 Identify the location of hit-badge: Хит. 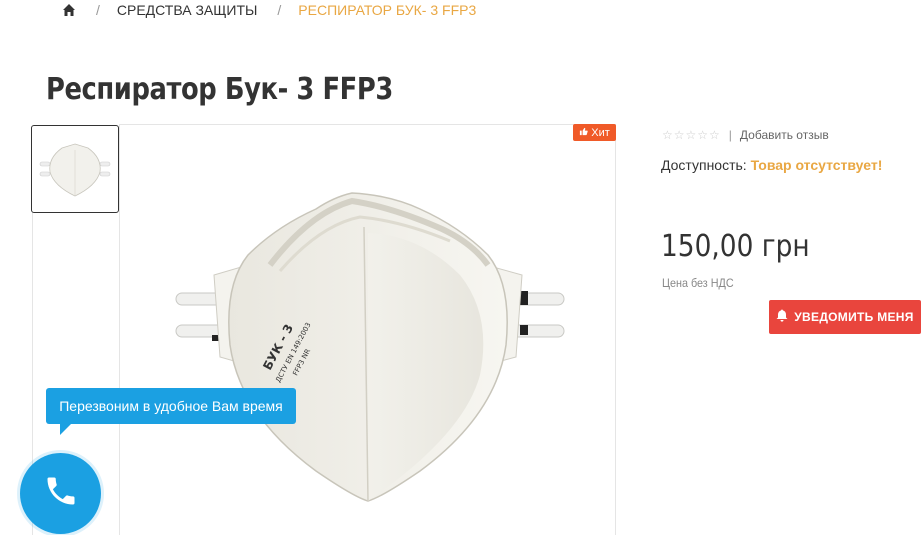
(594, 132).